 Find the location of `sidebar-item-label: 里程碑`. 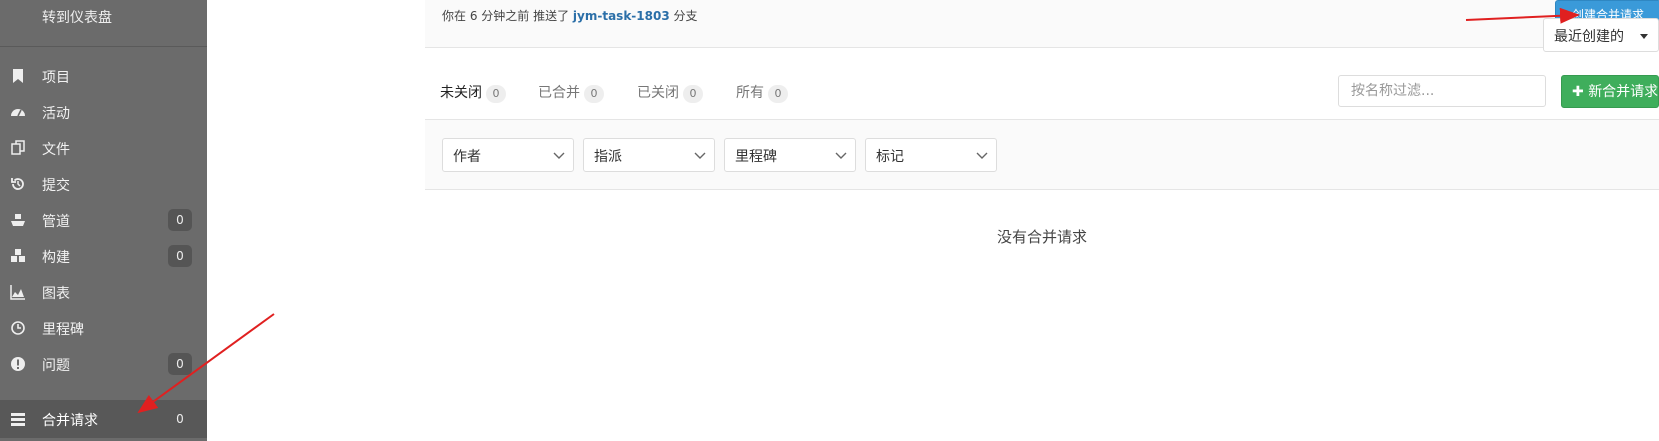

sidebar-item-label: 里程碑 is located at coordinates (63, 330).